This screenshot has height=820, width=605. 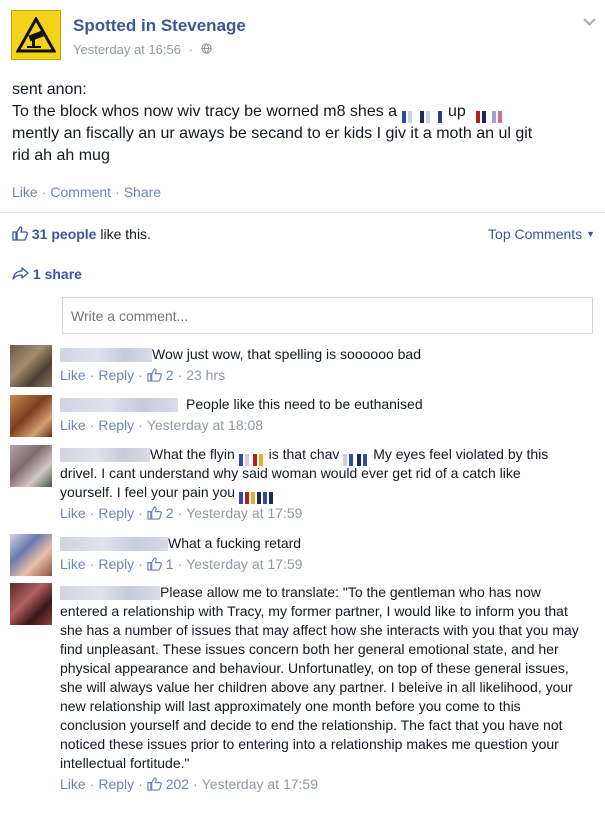 I want to click on post-text-segment: up, so click(x=456, y=111).